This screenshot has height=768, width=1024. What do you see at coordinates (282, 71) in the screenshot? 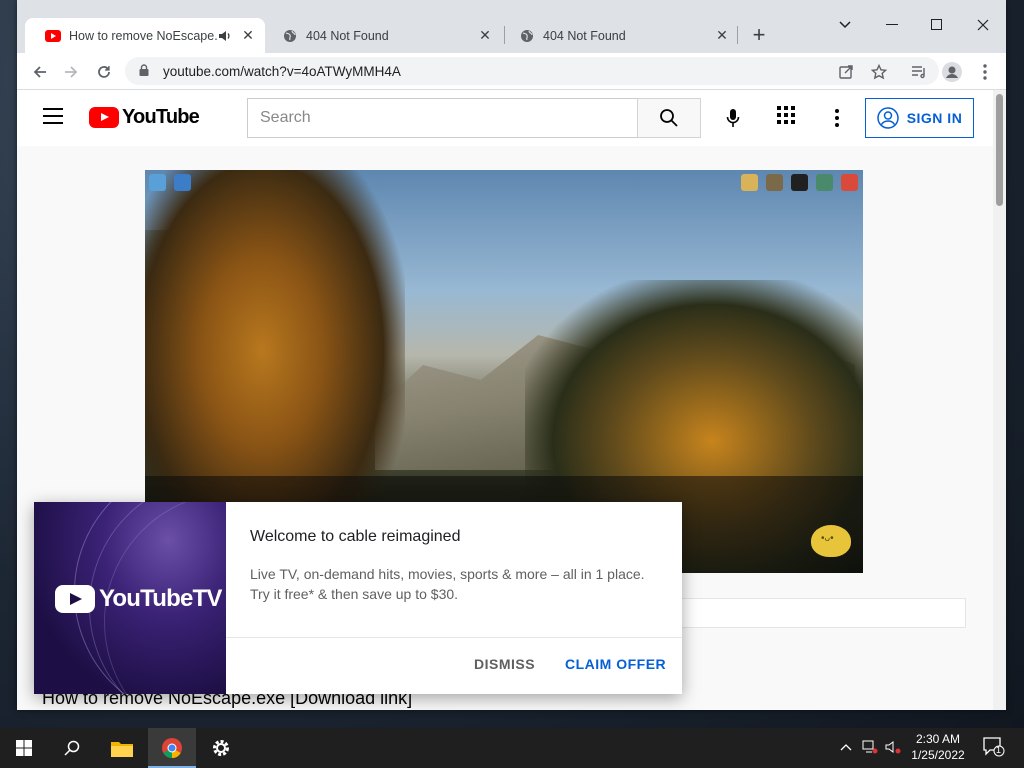
I see `url-text: youtube.com/watch?v=4oATWyMMH4A` at bounding box center [282, 71].